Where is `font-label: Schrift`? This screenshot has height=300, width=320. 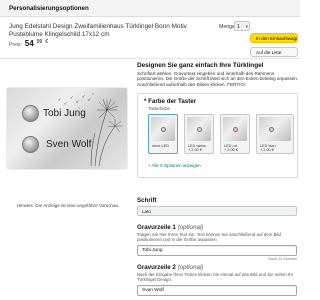
font-label: Schrift is located at coordinates (147, 200).